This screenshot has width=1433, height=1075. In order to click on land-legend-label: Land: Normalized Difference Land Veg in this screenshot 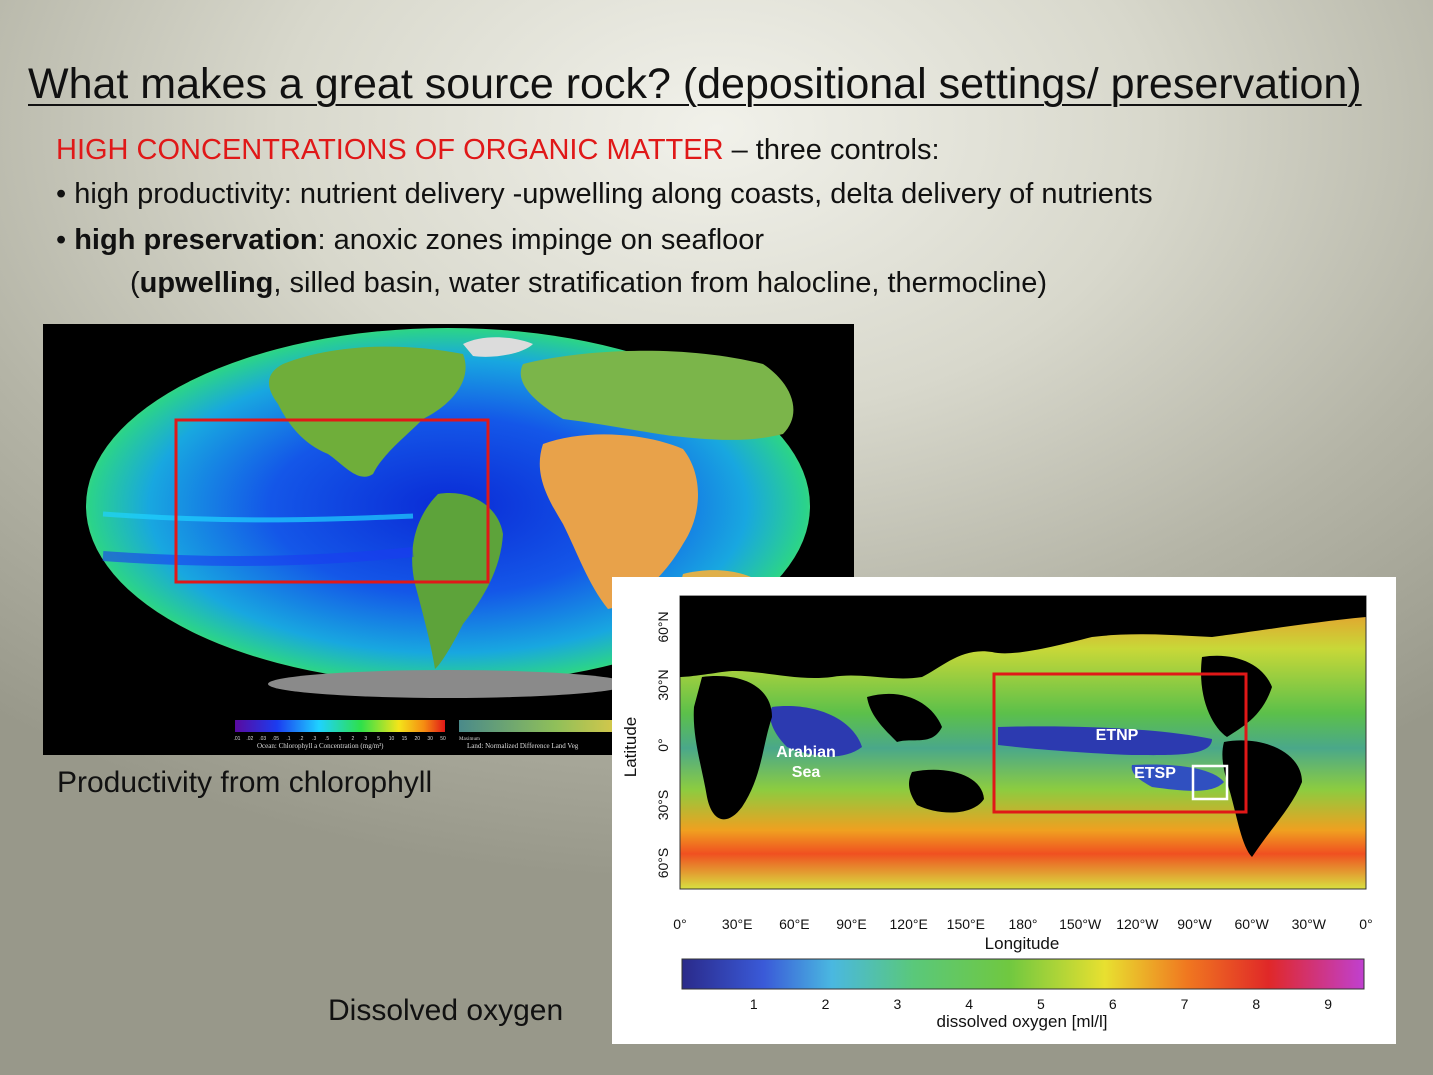, I will do `click(523, 746)`.